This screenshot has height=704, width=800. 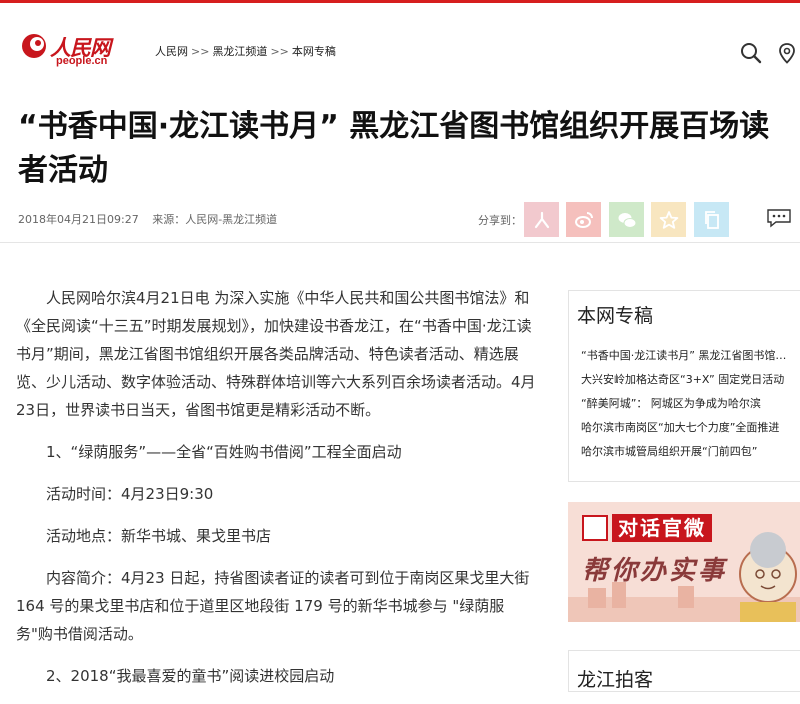 What do you see at coordinates (787, 53) in the screenshot?
I see `location-icon` at bounding box center [787, 53].